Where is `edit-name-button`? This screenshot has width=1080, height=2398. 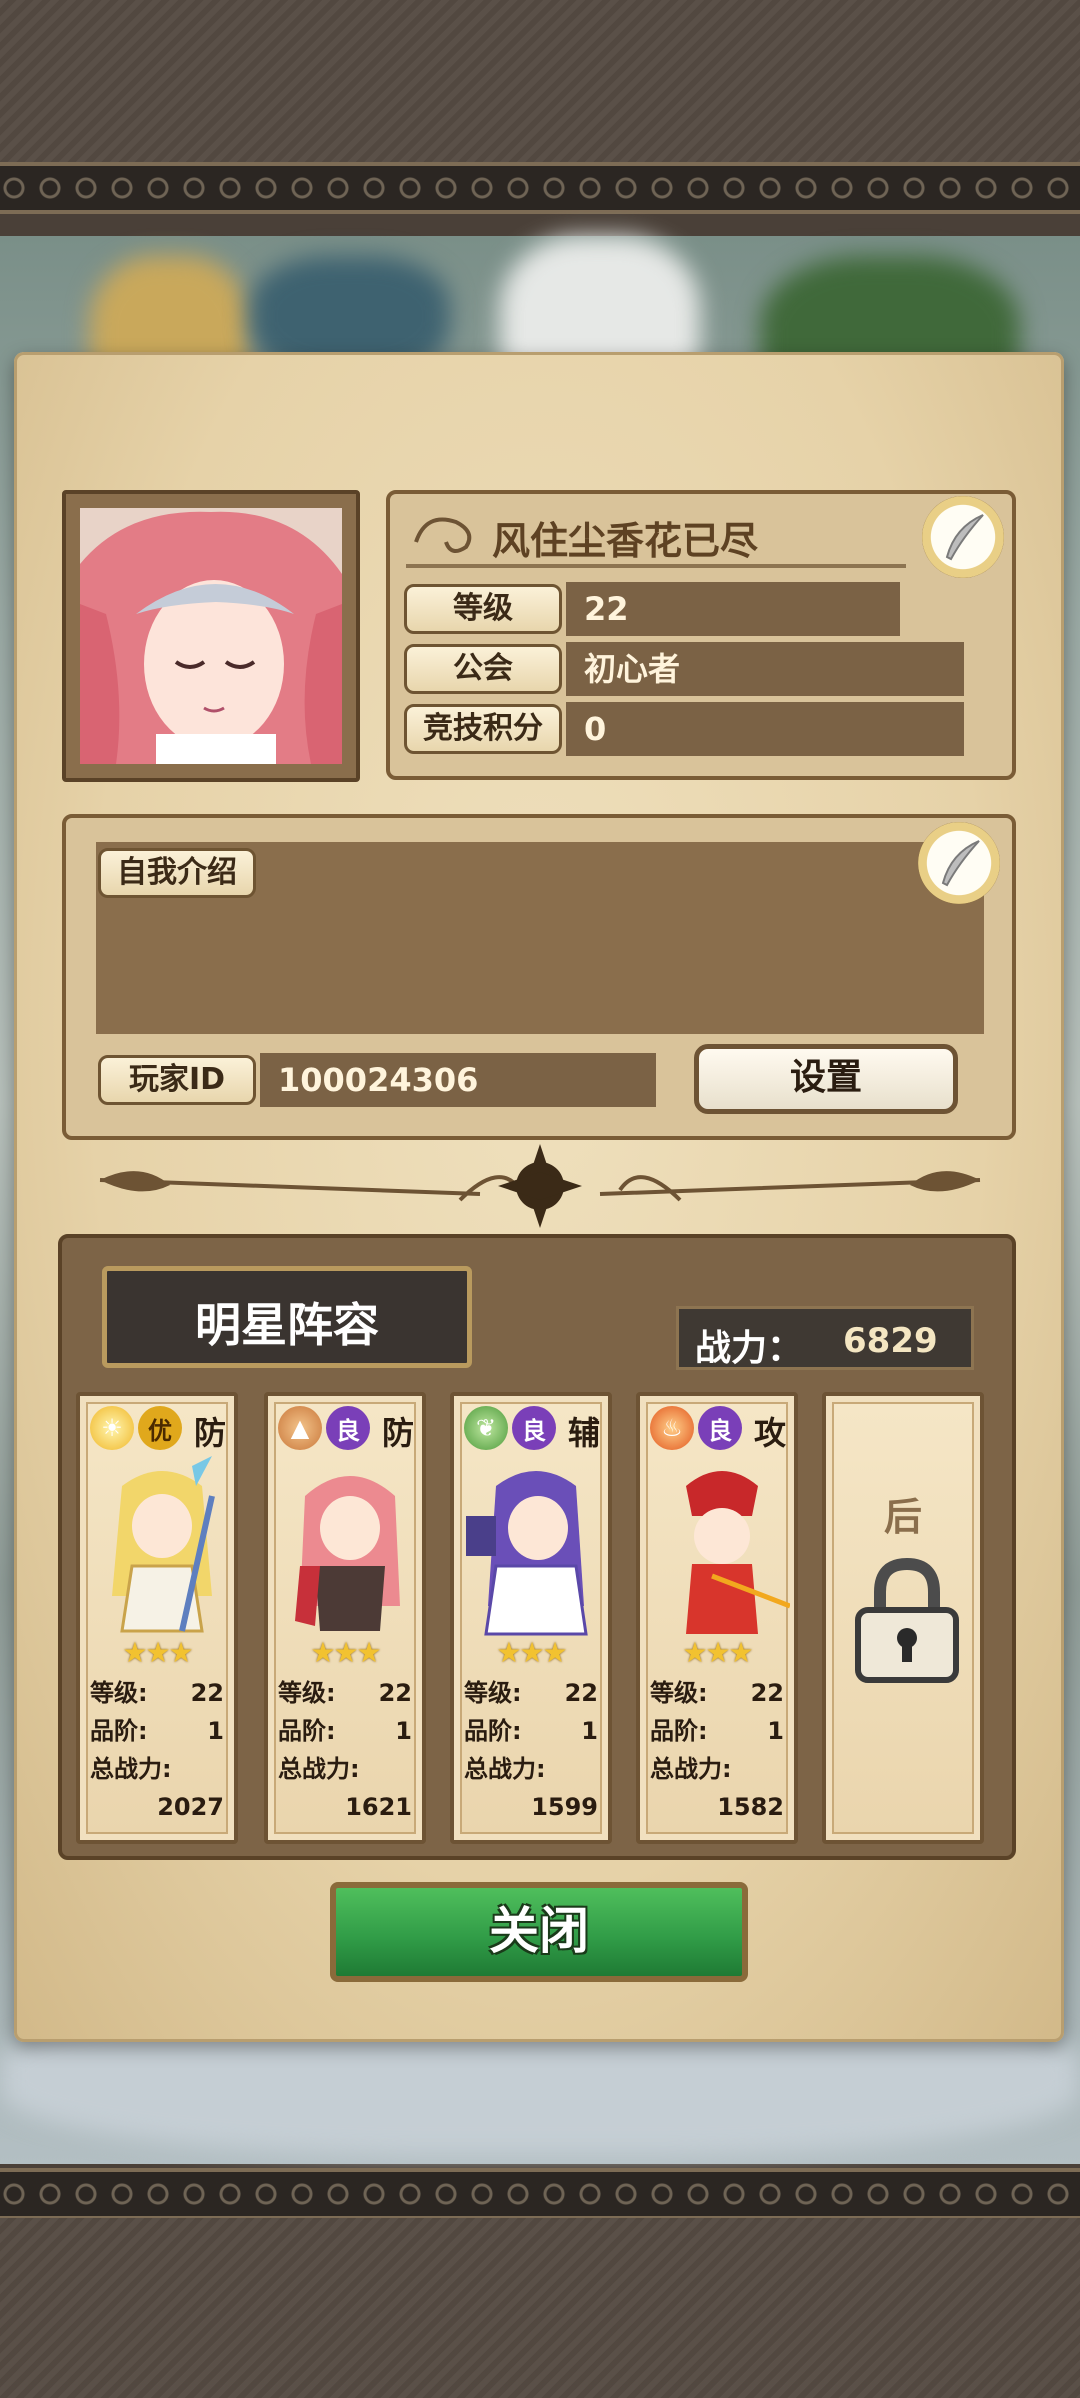
edit-name-button is located at coordinates (963, 537).